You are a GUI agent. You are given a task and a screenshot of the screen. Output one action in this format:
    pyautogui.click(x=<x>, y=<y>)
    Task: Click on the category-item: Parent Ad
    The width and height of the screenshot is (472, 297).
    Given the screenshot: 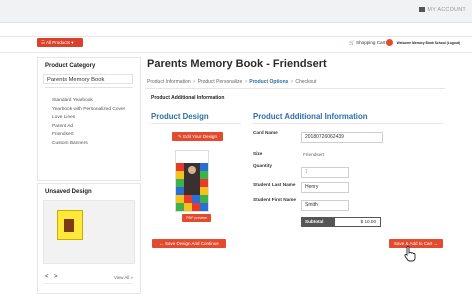 What is the action you would take?
    pyautogui.click(x=94, y=127)
    